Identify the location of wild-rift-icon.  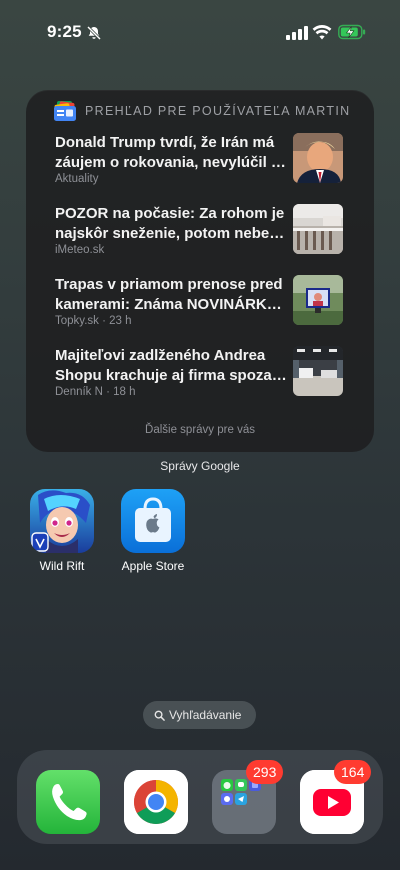
(62, 521).